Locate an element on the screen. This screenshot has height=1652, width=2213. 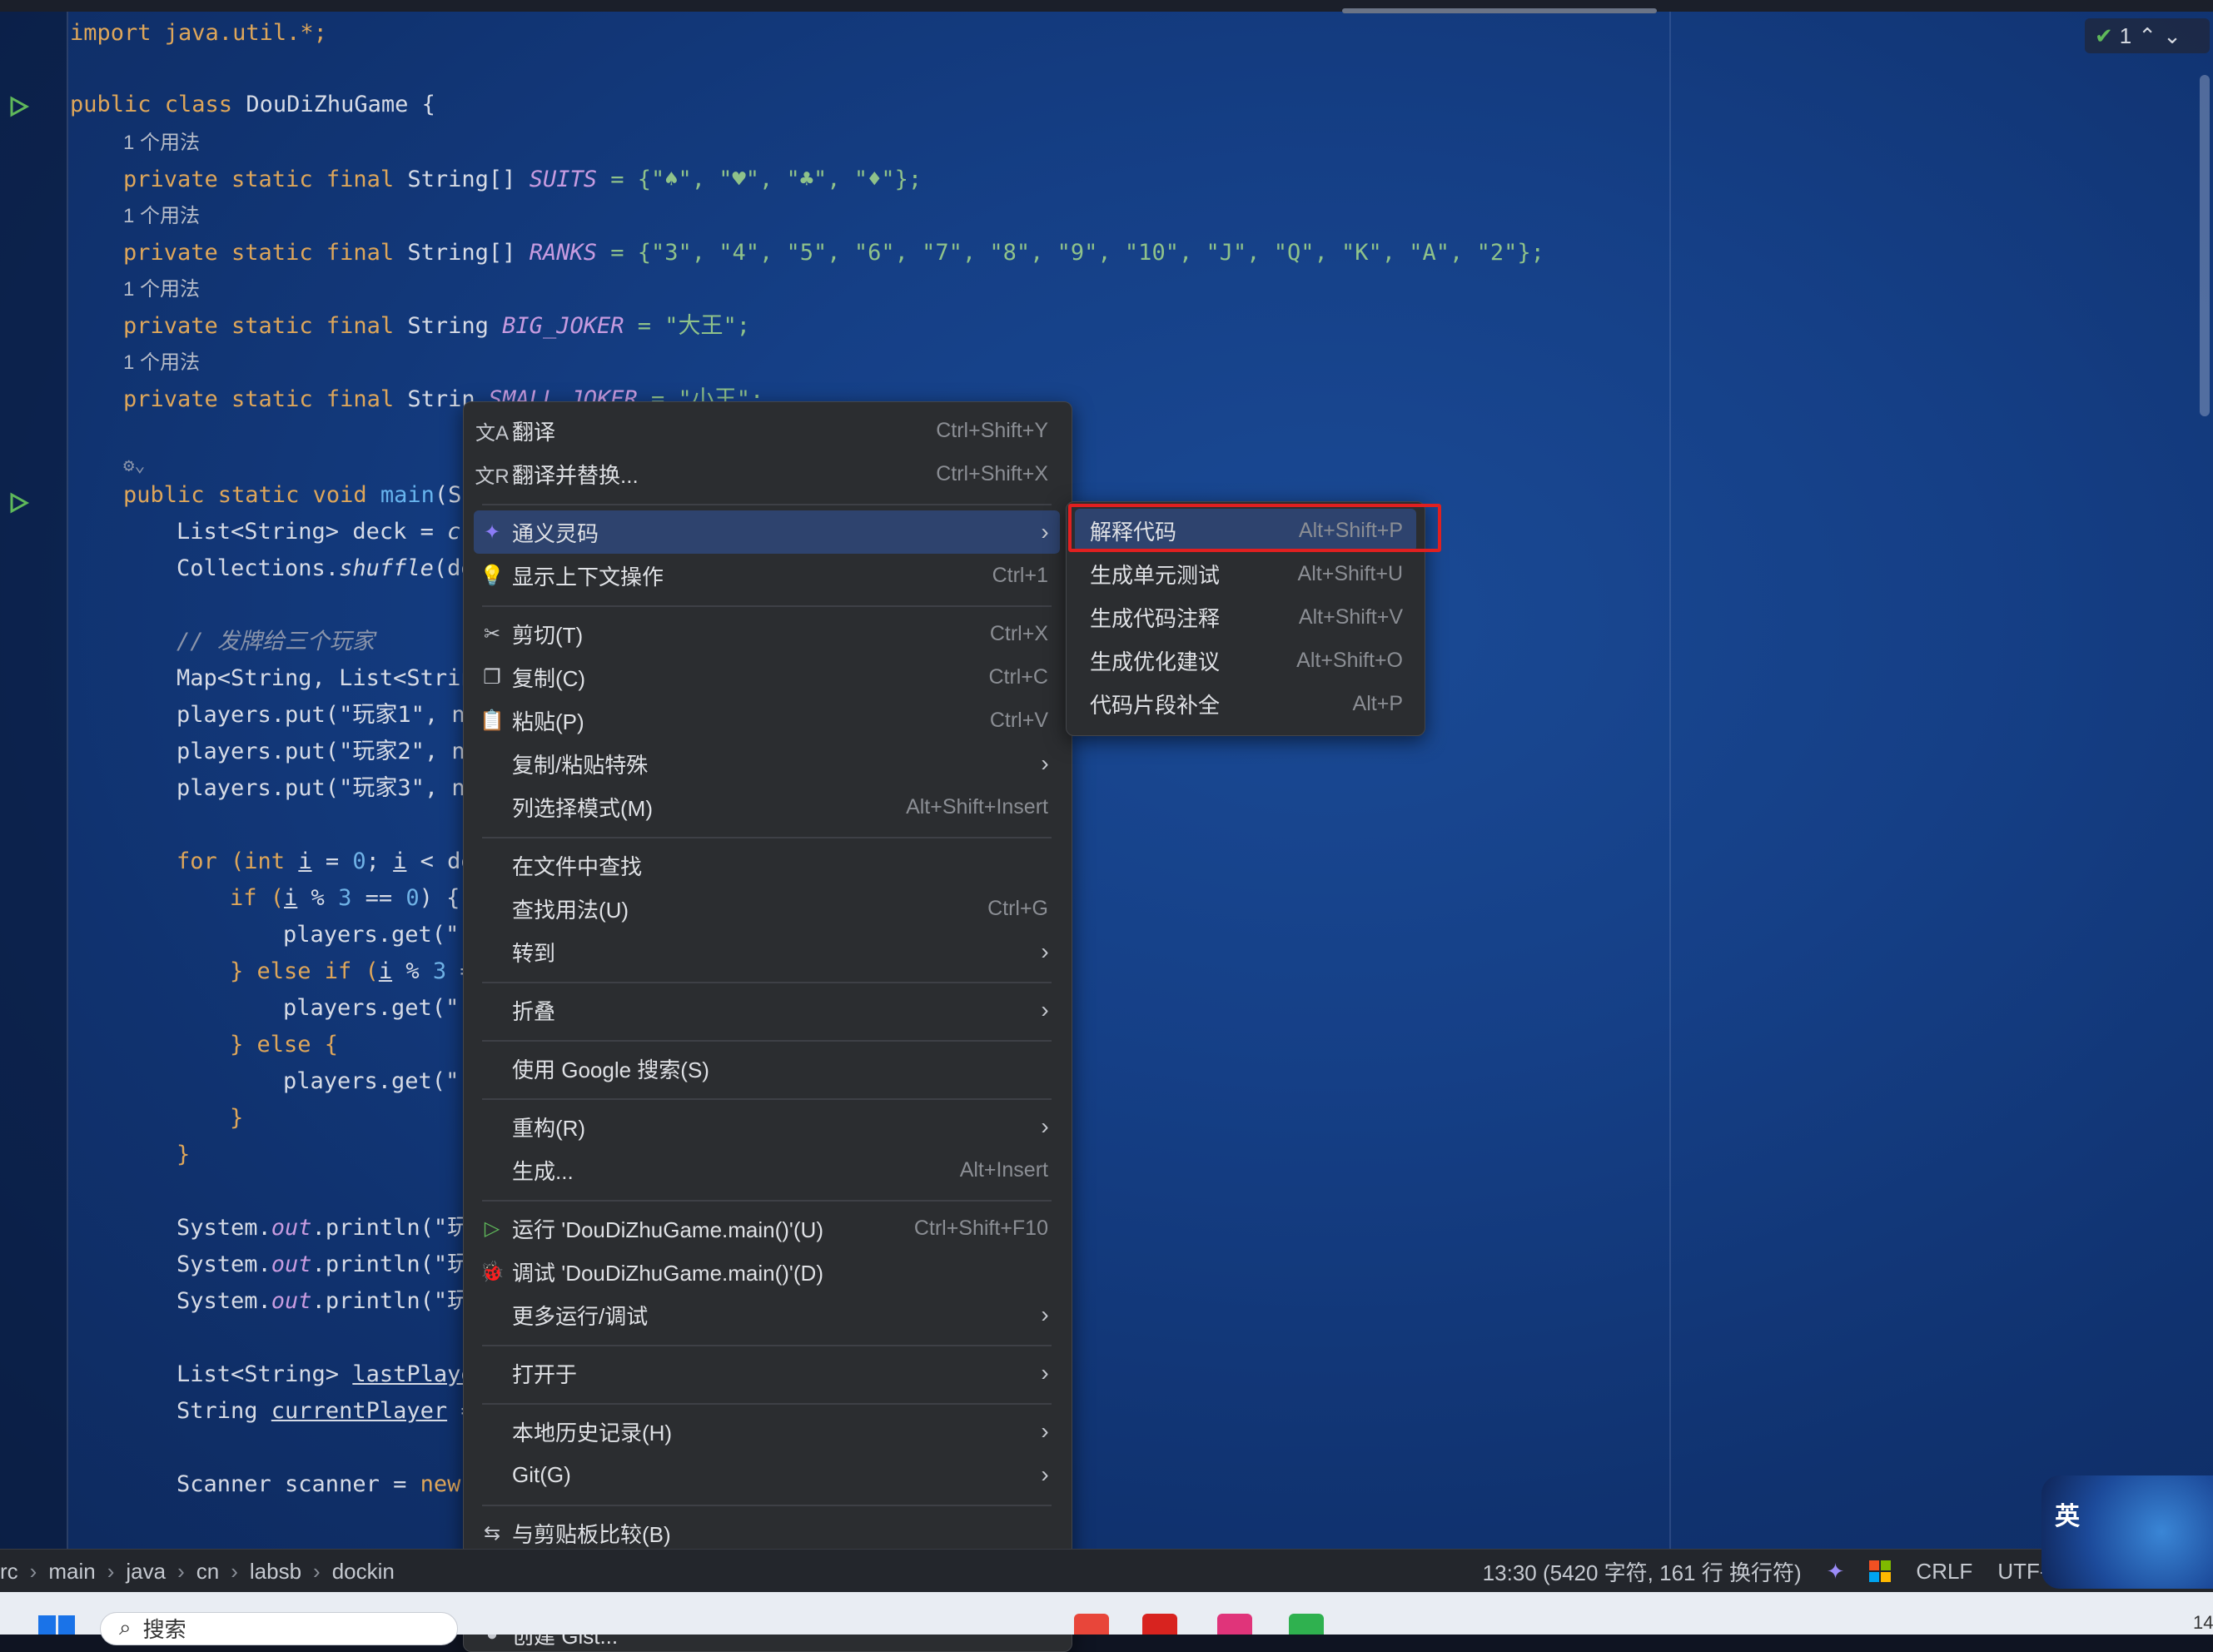
taskbar-search-box: ⌕ 搜索 is located at coordinates (279, 1628).